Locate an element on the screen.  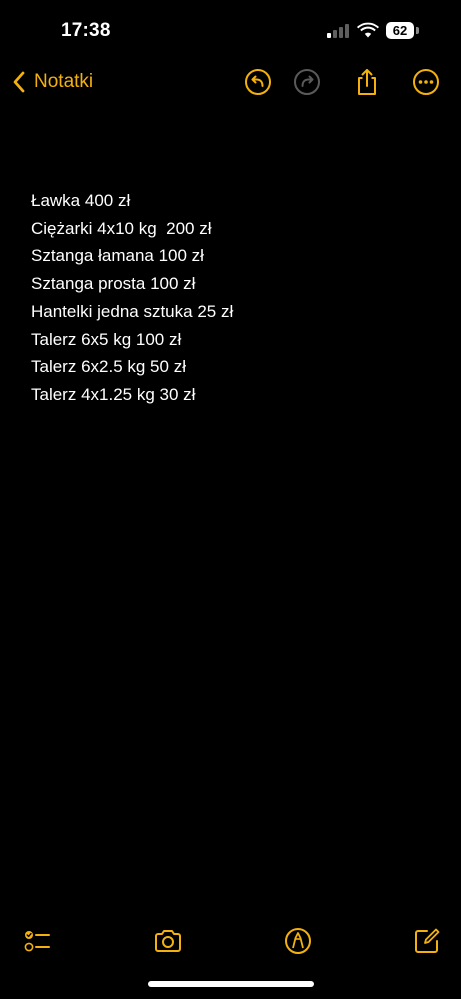
checklist-icon is located at coordinates (37, 941).